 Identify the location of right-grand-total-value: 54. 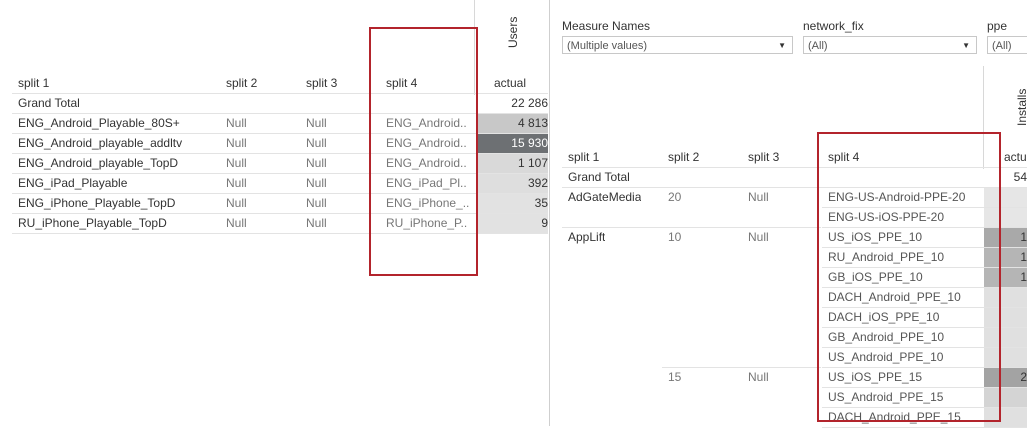
(1008, 177).